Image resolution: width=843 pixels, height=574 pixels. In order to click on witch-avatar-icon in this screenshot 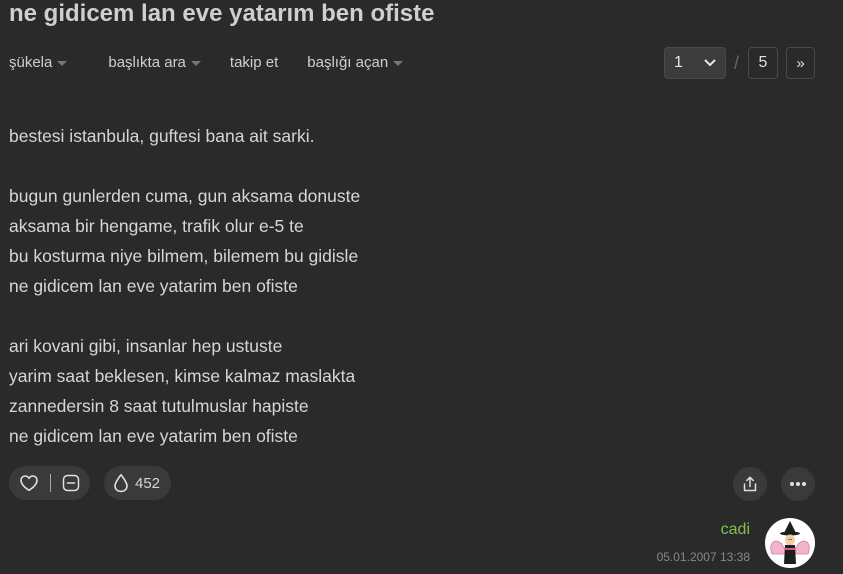, I will do `click(790, 542)`.